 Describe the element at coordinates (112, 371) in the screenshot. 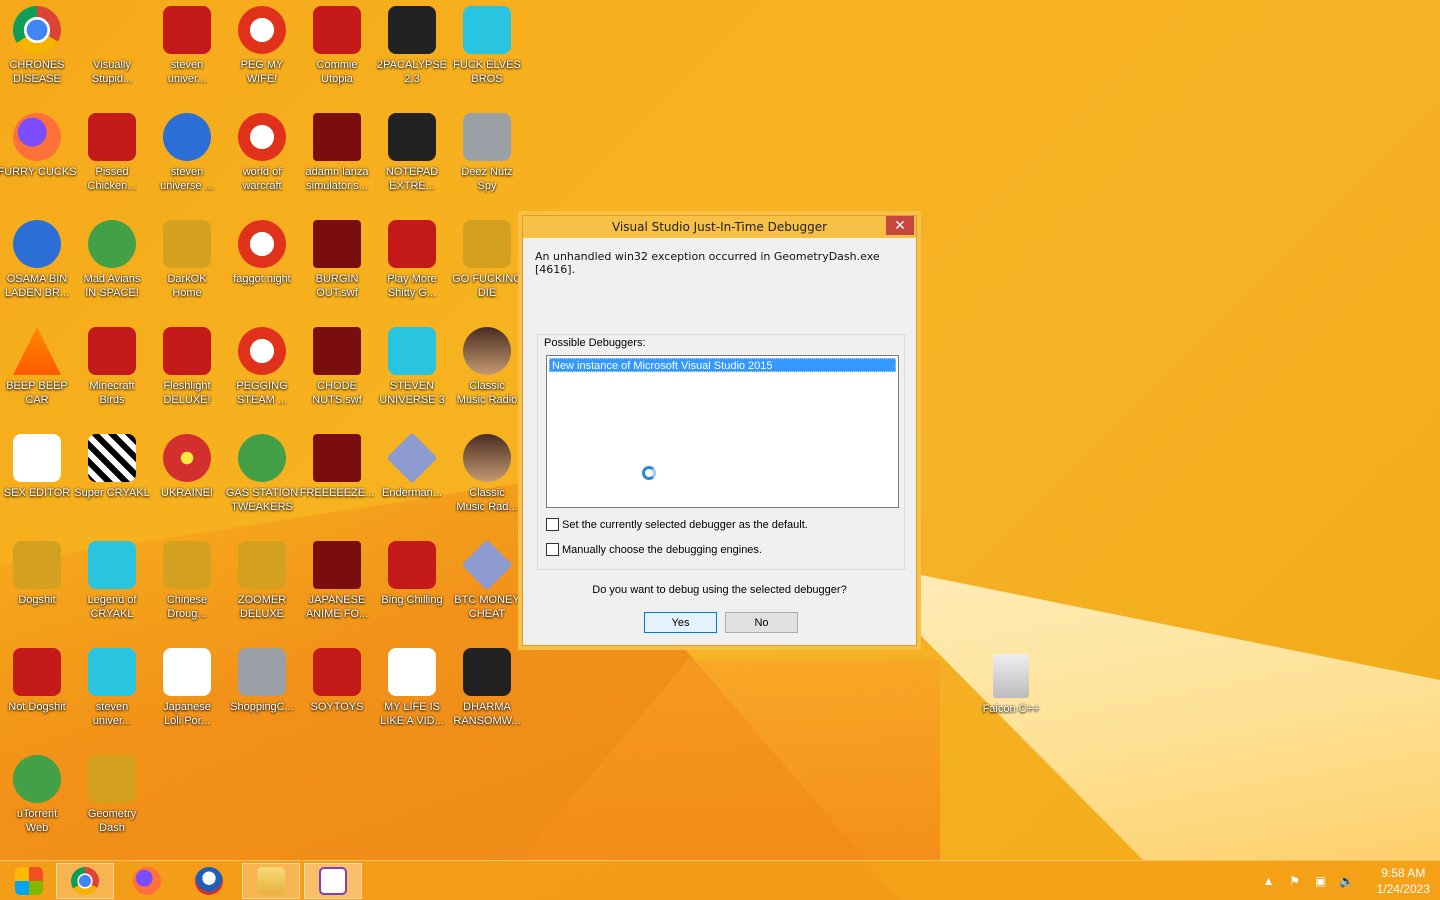

I see `desktop-icon: Minecraft Birds` at that location.